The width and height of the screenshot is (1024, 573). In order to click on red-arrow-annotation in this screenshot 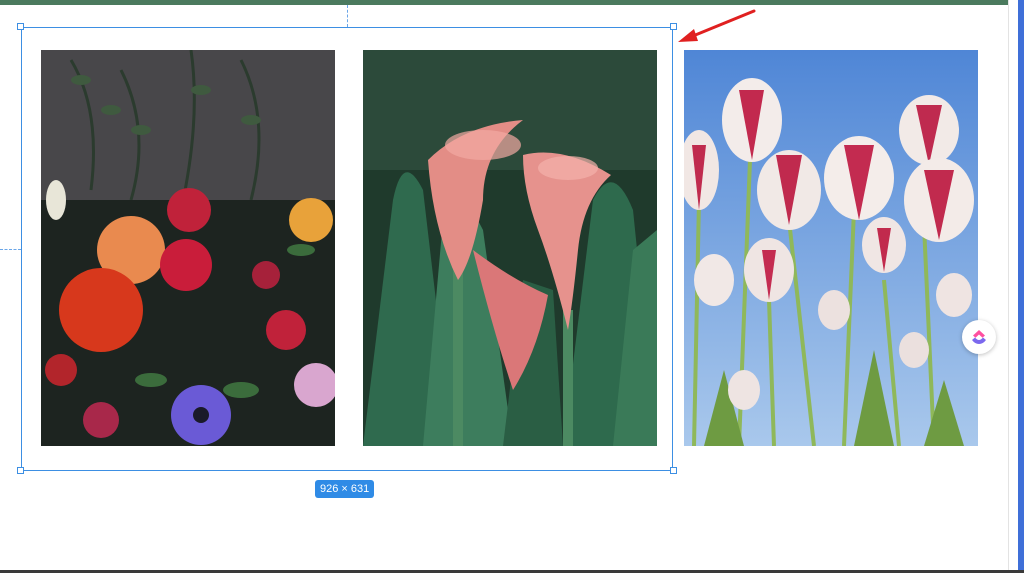, I will do `click(717, 25)`.